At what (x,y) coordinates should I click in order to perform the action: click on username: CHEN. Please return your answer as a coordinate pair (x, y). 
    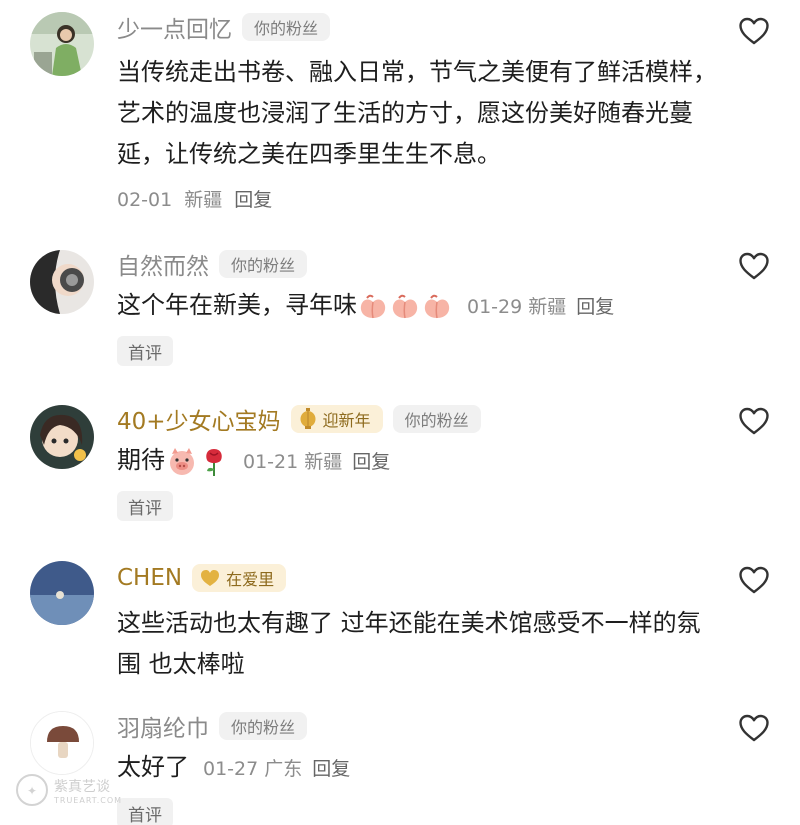
    Looking at the image, I should click on (149, 578).